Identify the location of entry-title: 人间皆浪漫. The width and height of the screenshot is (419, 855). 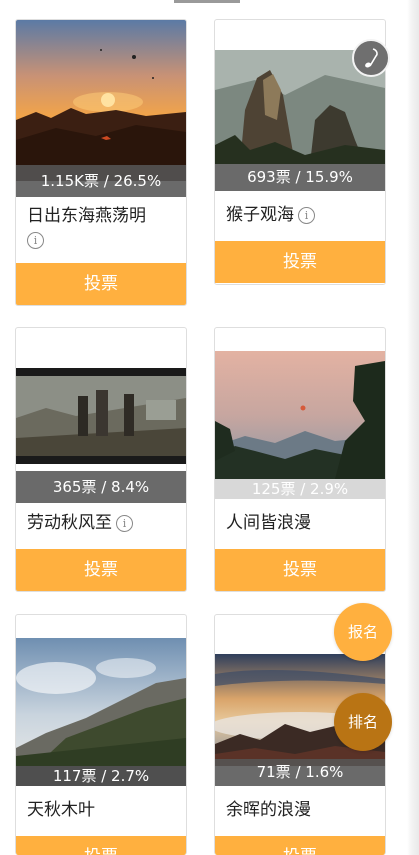
(301, 523).